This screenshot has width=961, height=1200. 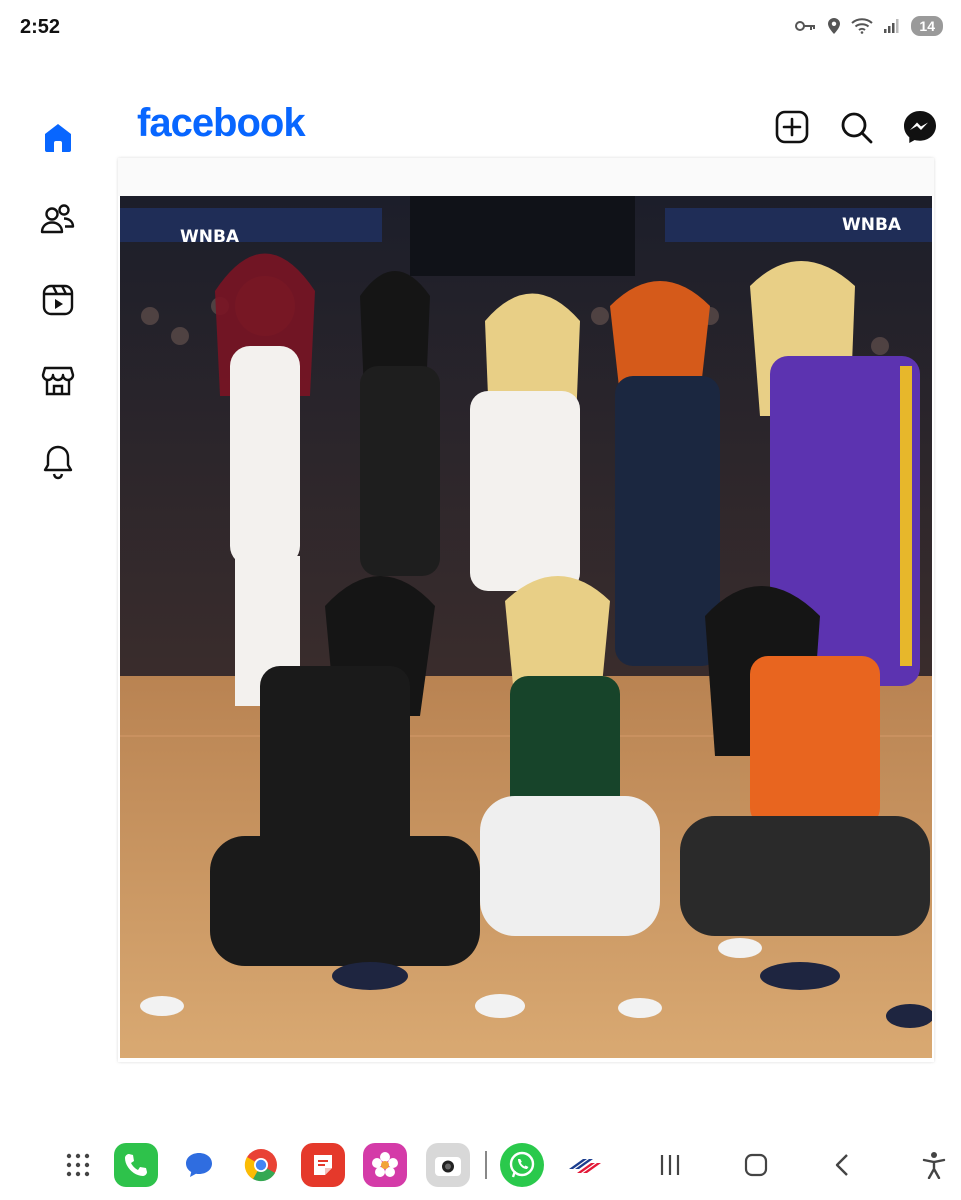 I want to click on wnba-sign-left: WNBA, so click(x=210, y=237).